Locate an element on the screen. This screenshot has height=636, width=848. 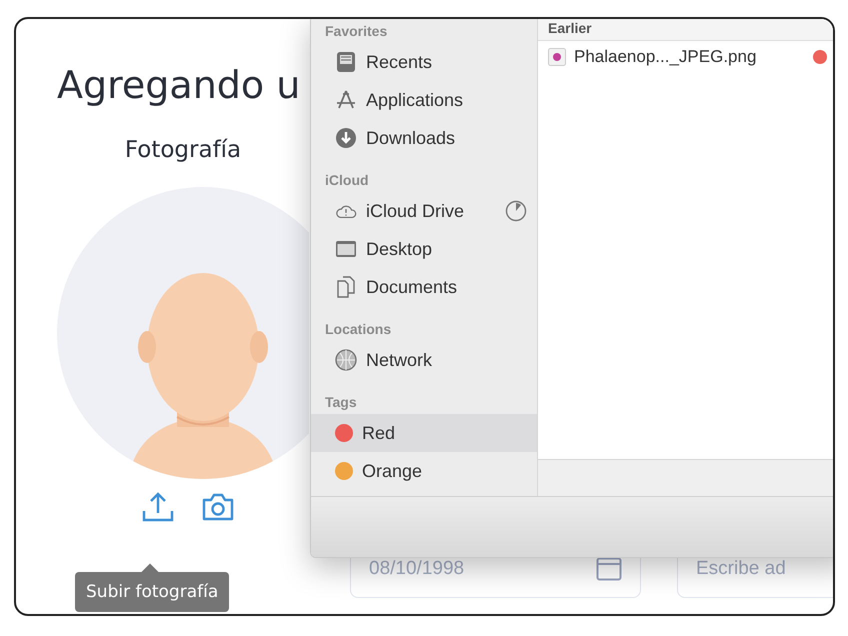
calendar-icon is located at coordinates (609, 569).